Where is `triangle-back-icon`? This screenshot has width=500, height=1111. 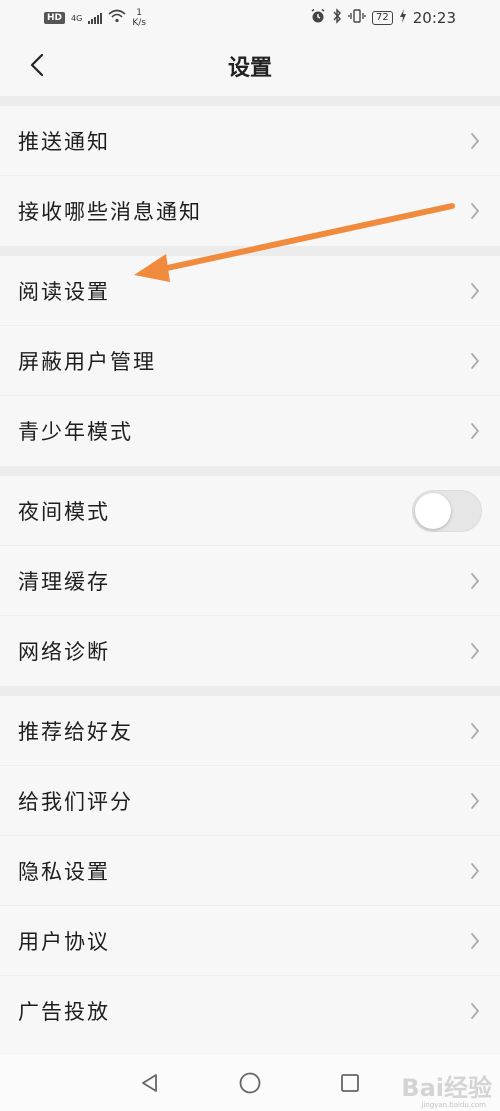
triangle-back-icon is located at coordinates (149, 1083).